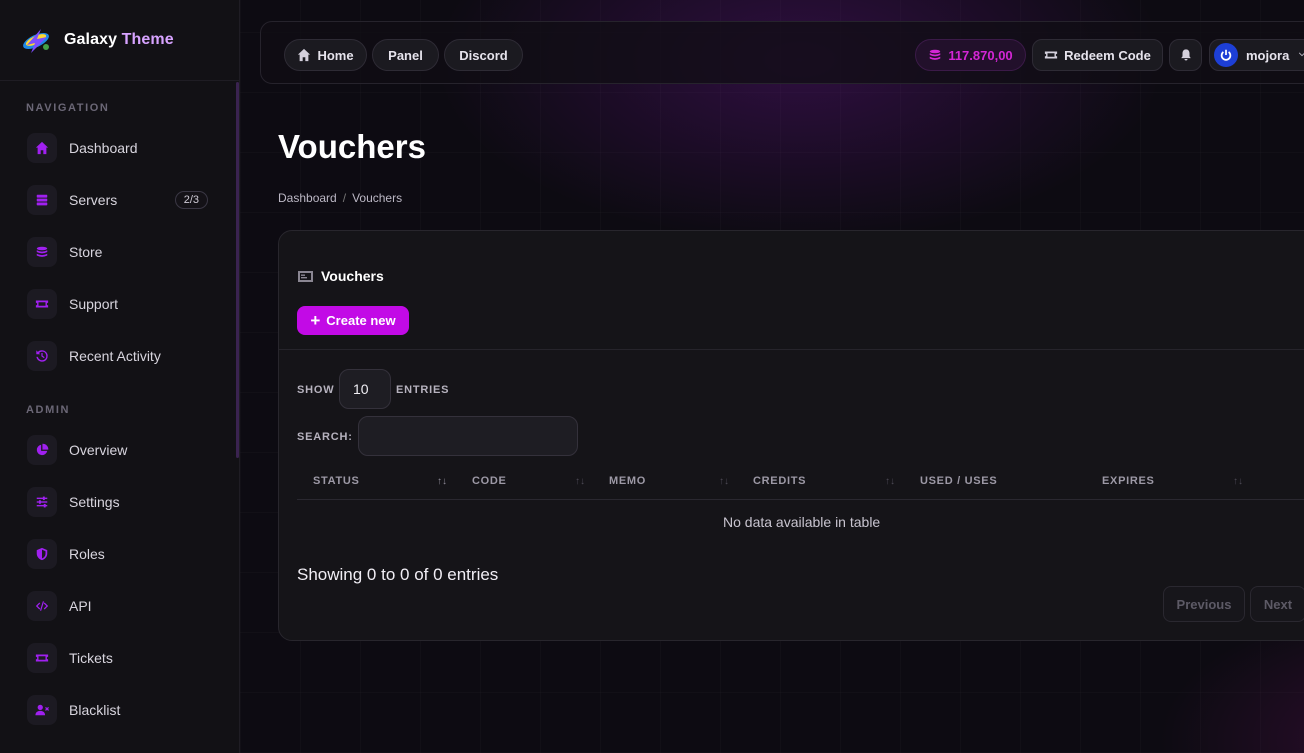  I want to click on home-link: Home, so click(325, 55).